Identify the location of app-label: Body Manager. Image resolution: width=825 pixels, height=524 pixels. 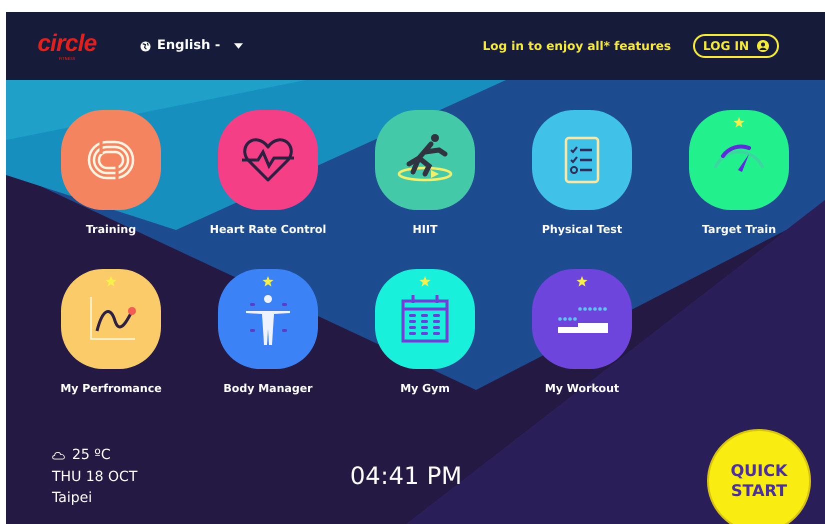
(268, 388).